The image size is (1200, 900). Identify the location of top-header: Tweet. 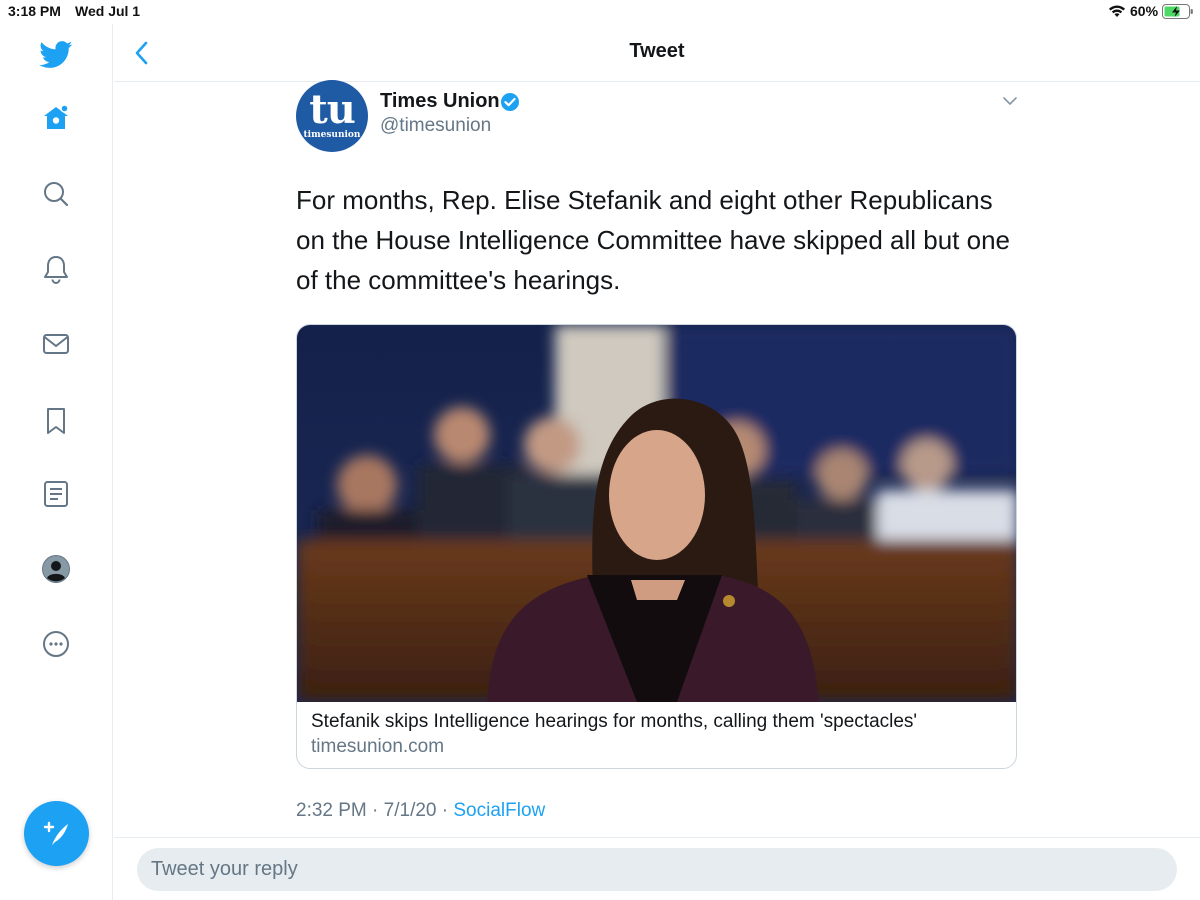
(657, 53).